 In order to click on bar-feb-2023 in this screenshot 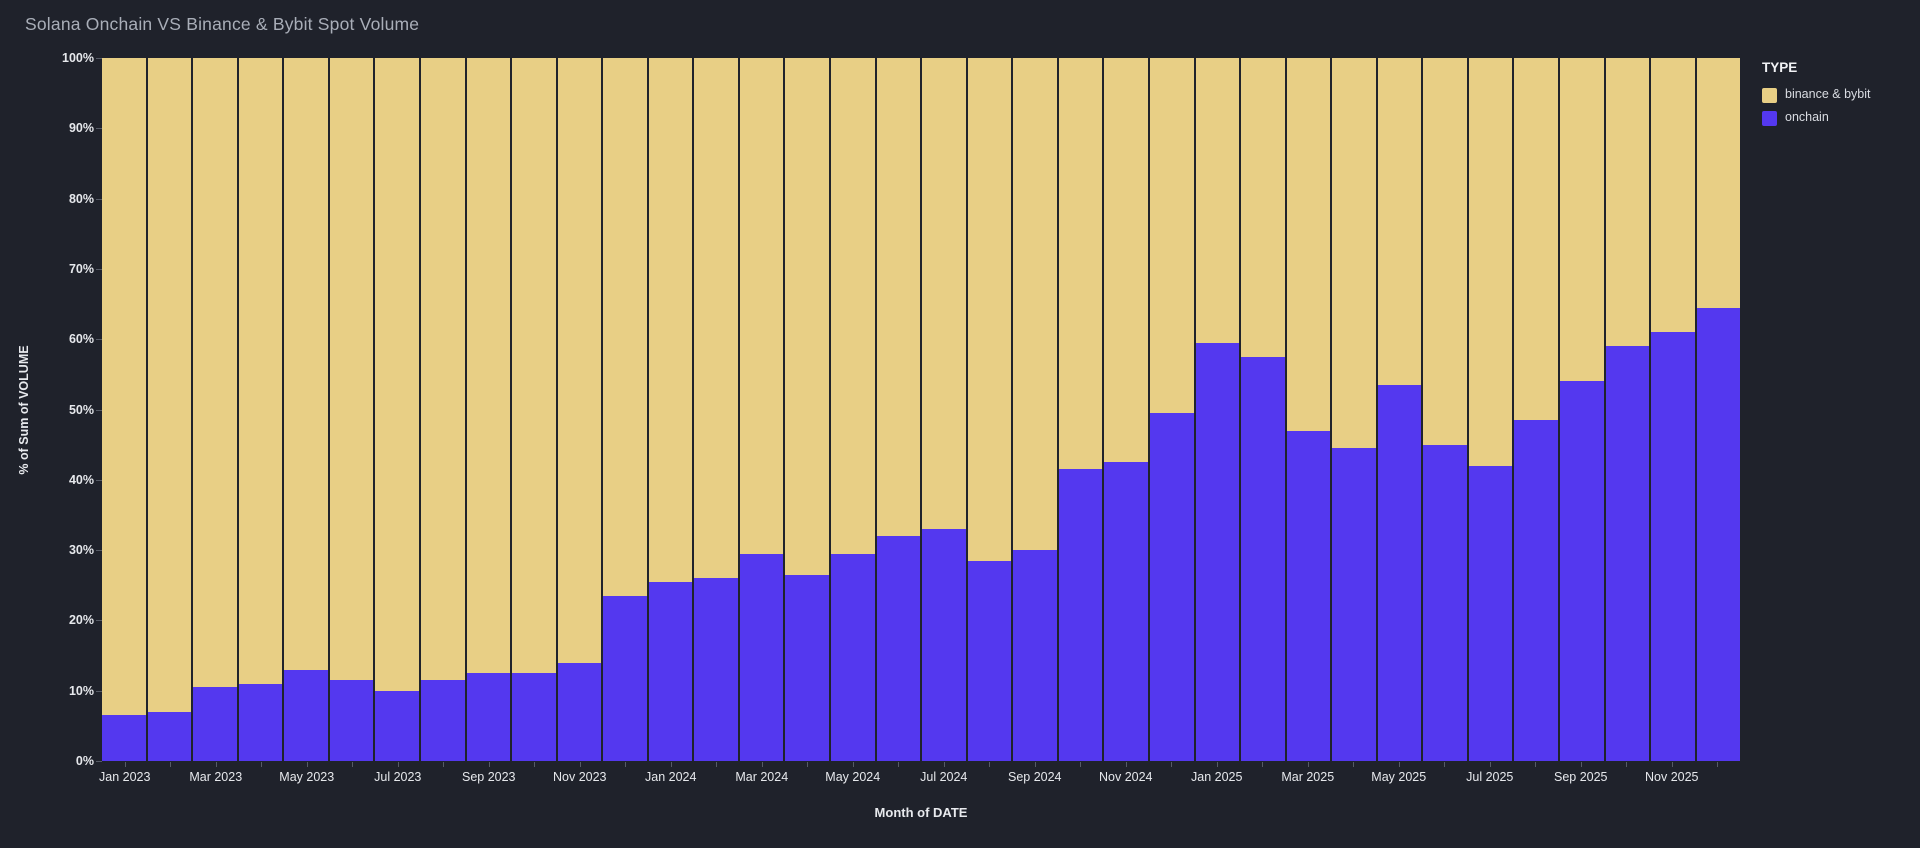, I will do `click(168, 409)`.